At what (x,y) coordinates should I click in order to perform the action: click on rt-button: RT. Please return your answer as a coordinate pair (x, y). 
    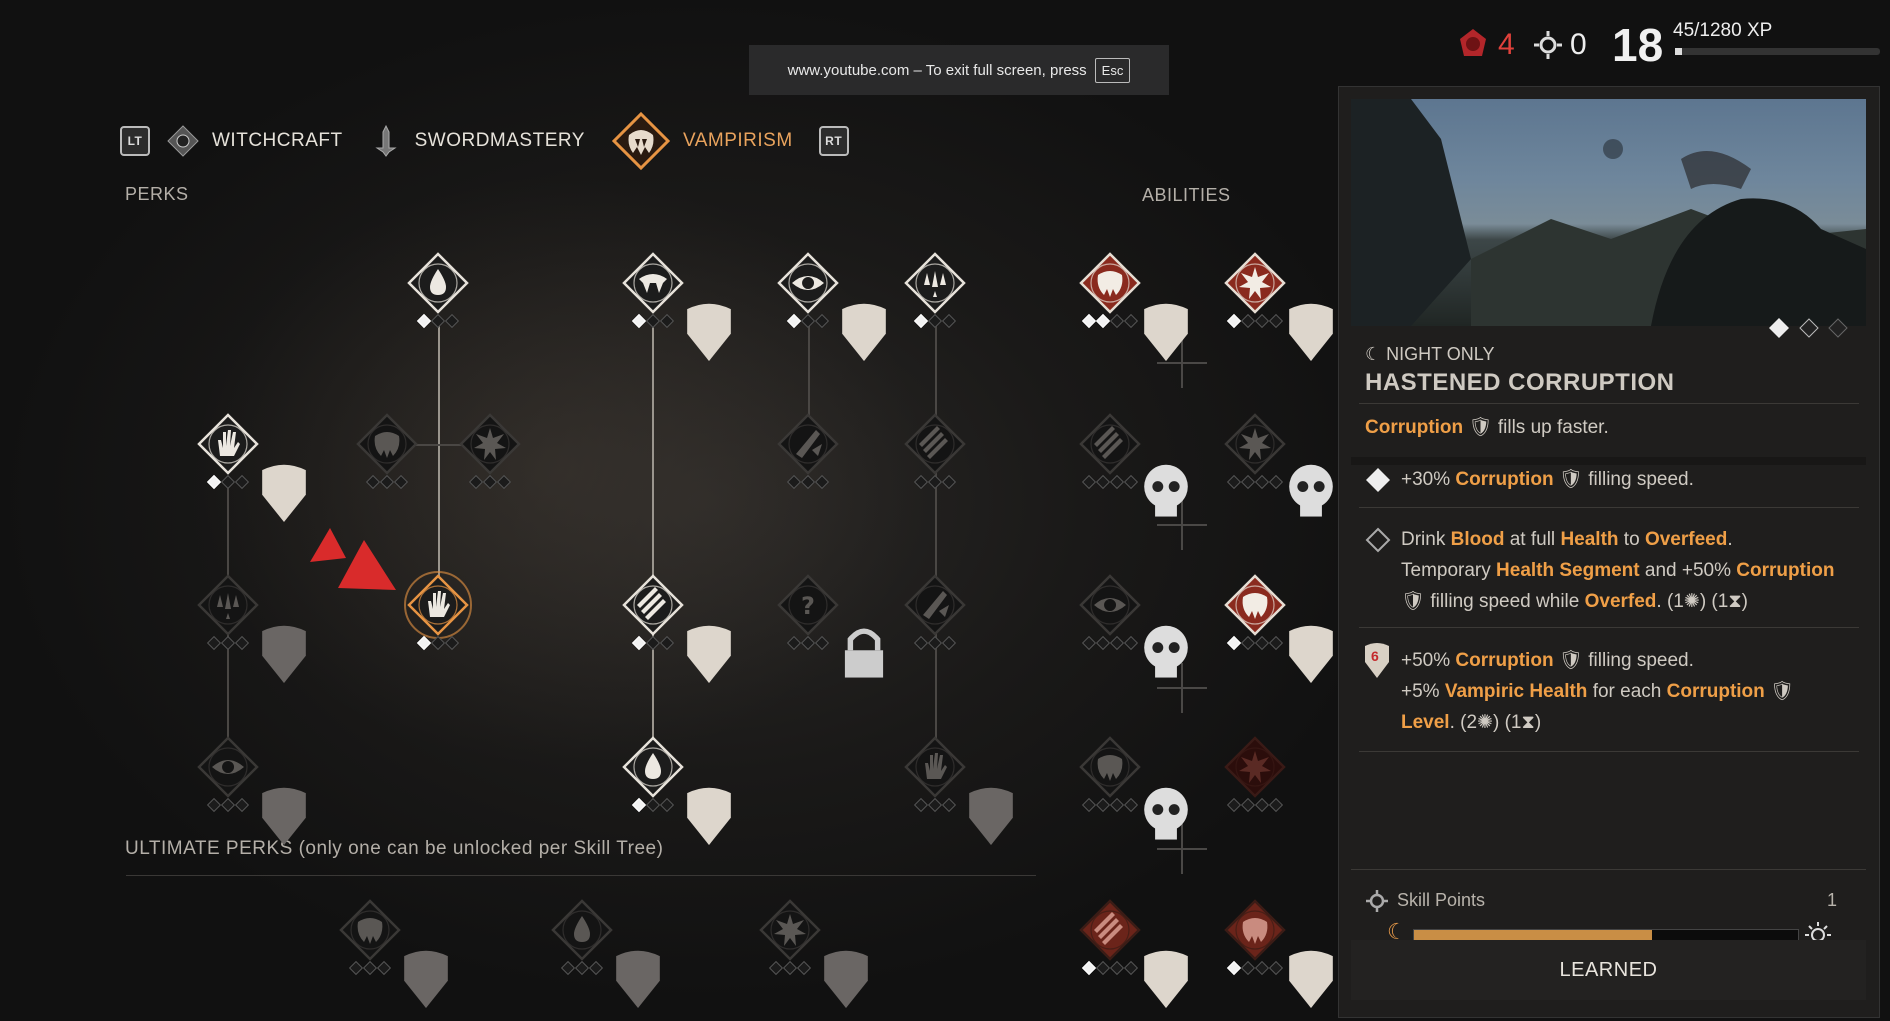
    Looking at the image, I should click on (833, 141).